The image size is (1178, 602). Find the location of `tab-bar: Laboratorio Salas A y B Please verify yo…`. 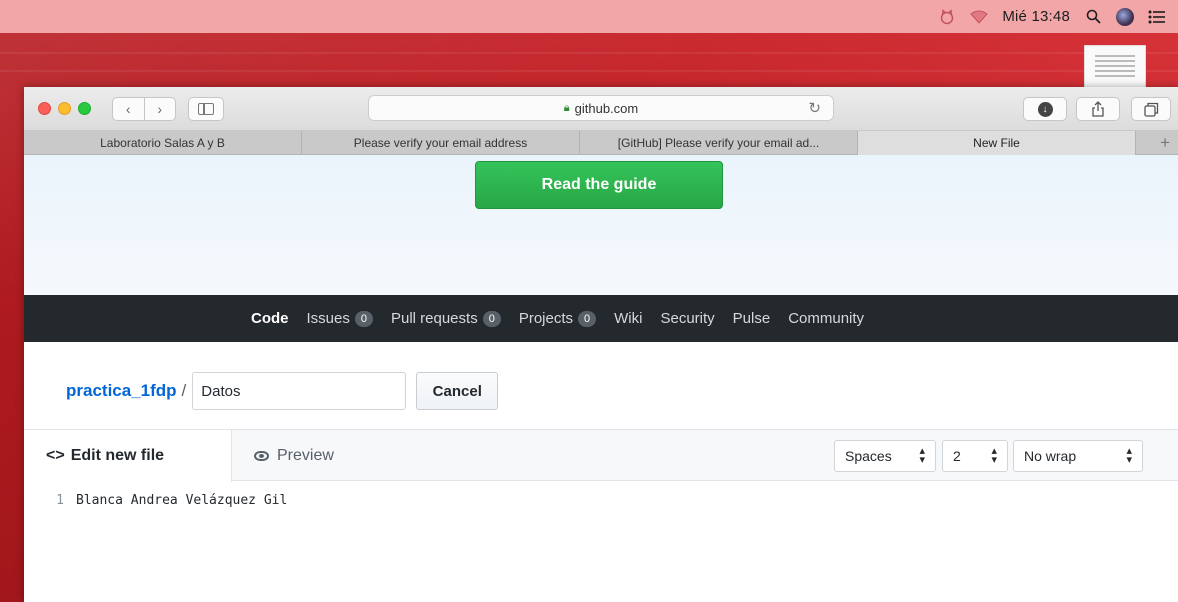

tab-bar: Laboratorio Salas A y B Please verify yo… is located at coordinates (601, 143).